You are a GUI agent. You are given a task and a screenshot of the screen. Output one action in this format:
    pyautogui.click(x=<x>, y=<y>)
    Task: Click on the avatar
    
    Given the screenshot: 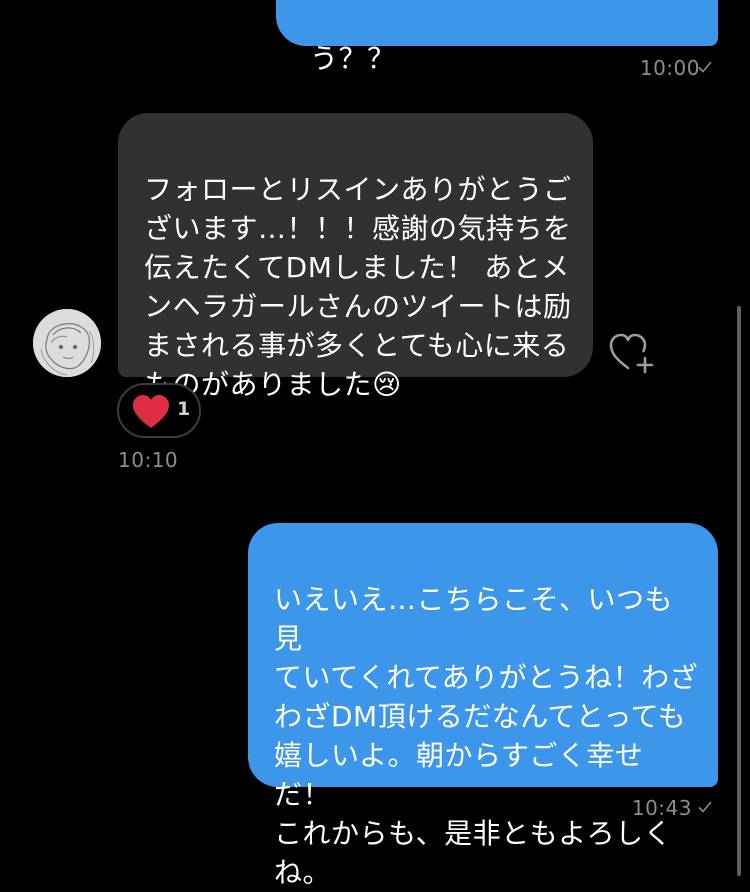 What is the action you would take?
    pyautogui.click(x=67, y=343)
    